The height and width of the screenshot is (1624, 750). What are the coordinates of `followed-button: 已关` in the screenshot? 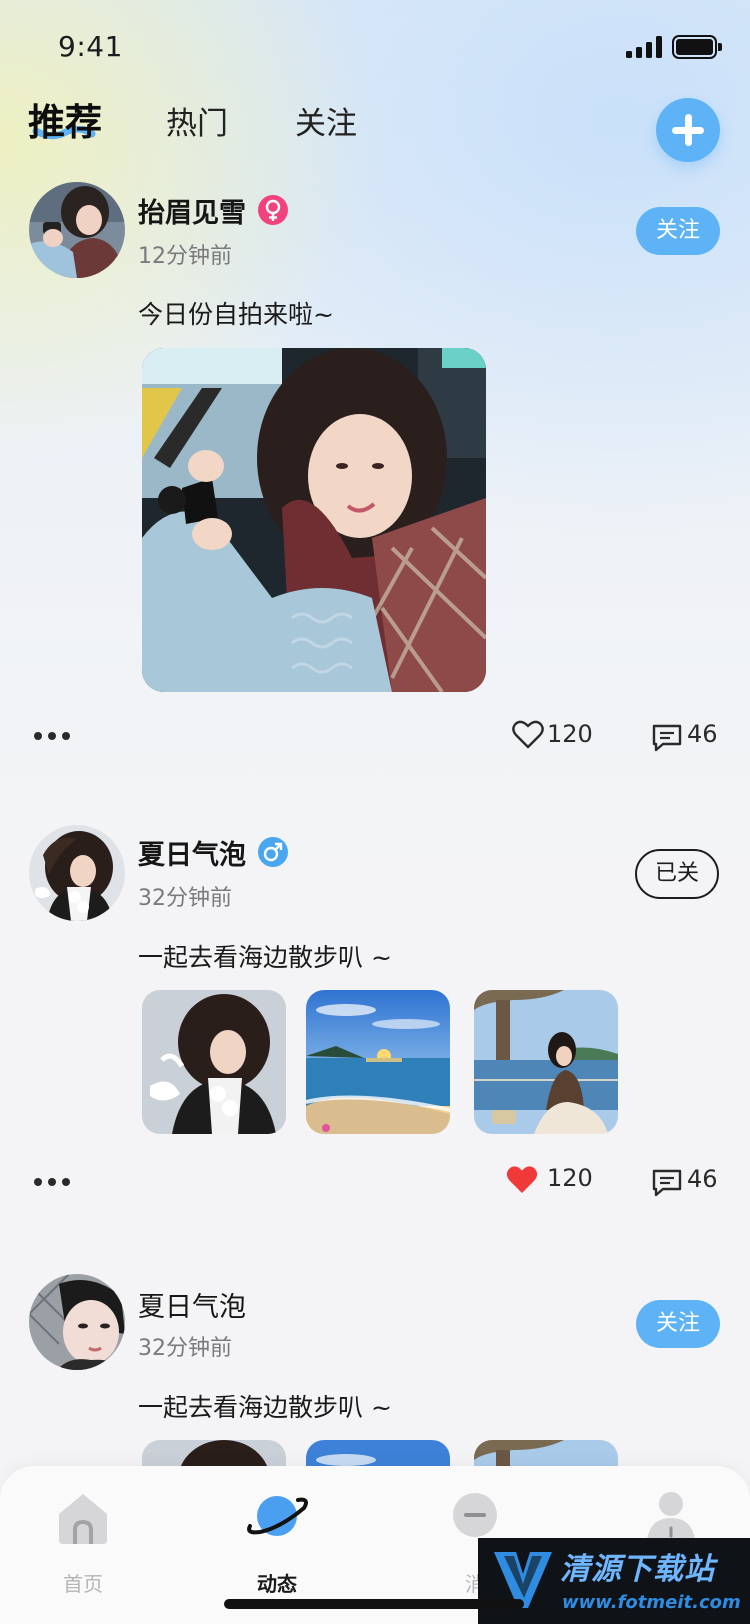 It's located at (677, 874).